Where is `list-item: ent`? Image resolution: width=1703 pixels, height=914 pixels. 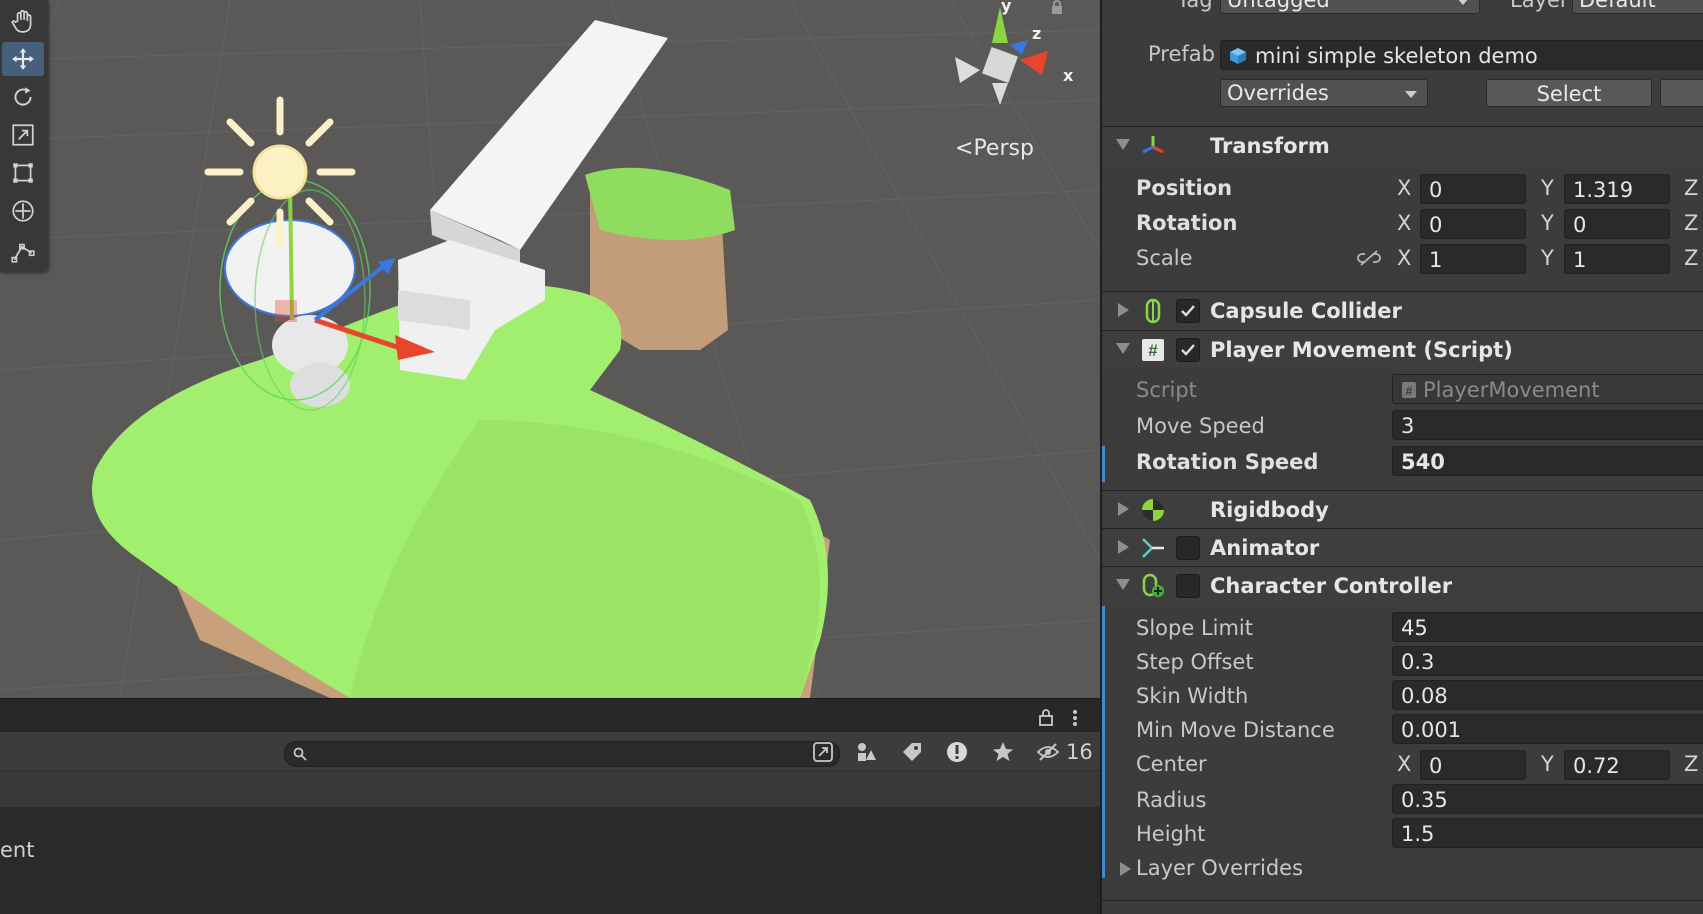
list-item: ent is located at coordinates (17, 850).